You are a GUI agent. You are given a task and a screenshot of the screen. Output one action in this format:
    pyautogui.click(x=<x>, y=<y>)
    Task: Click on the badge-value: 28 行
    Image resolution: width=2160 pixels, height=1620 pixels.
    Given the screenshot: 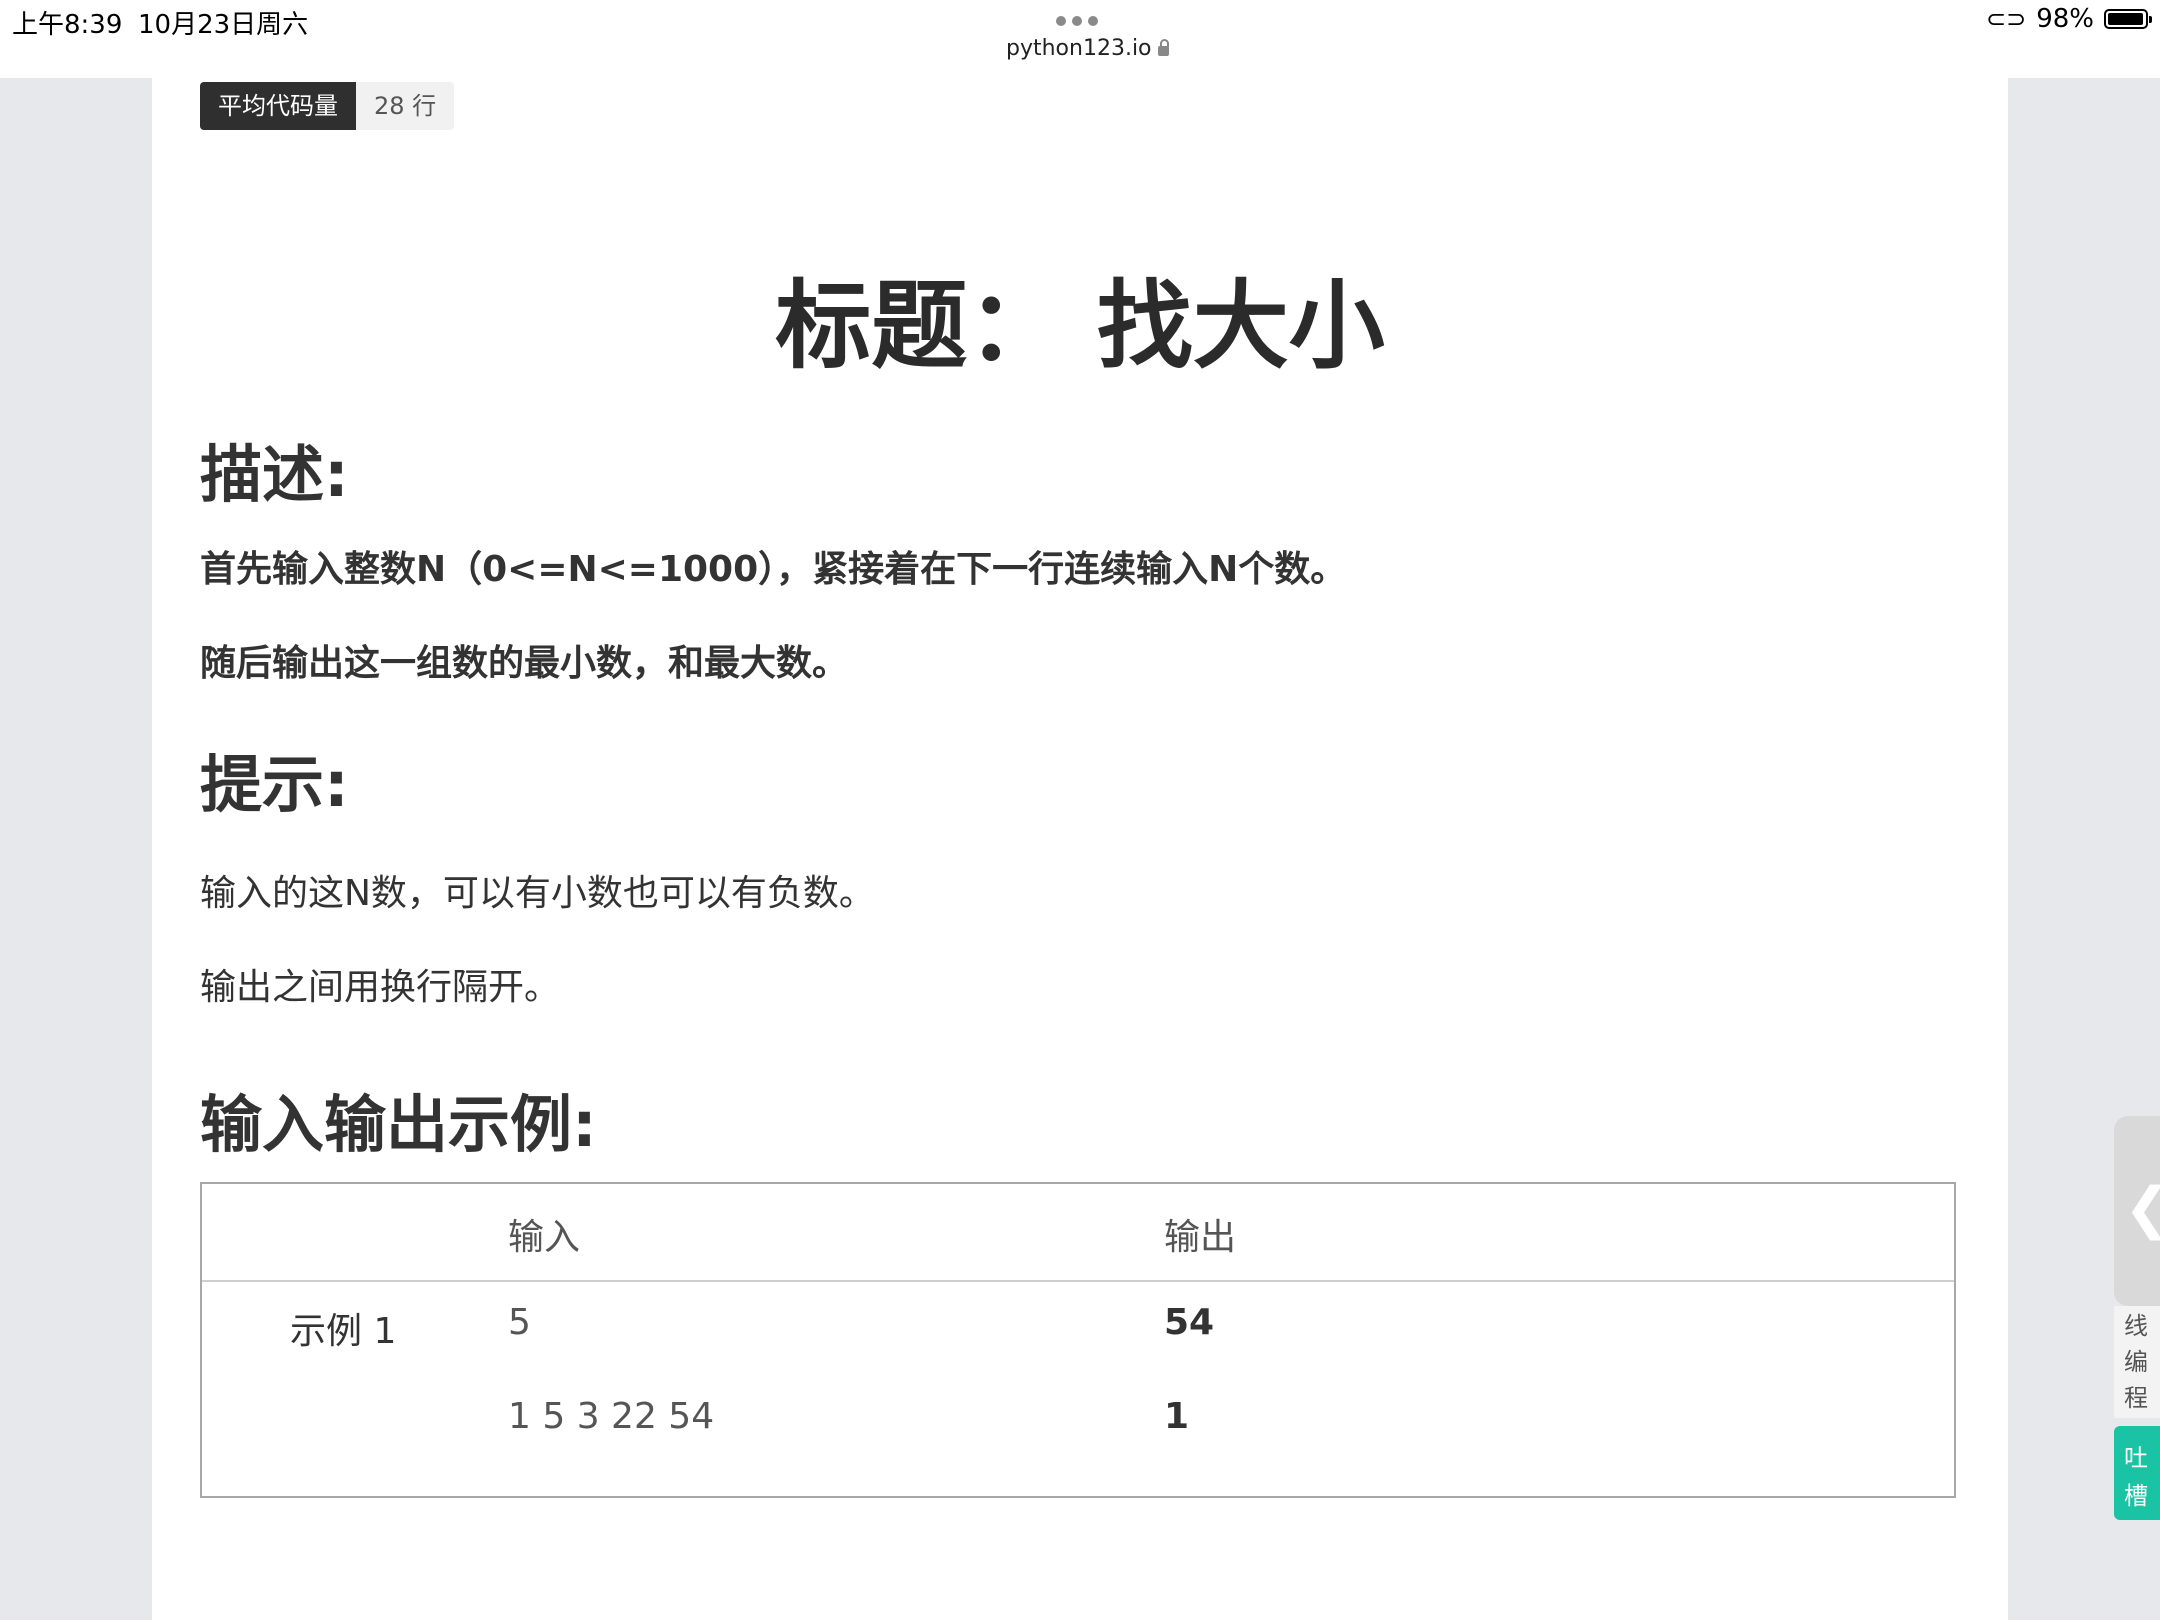 What is the action you would take?
    pyautogui.click(x=405, y=106)
    